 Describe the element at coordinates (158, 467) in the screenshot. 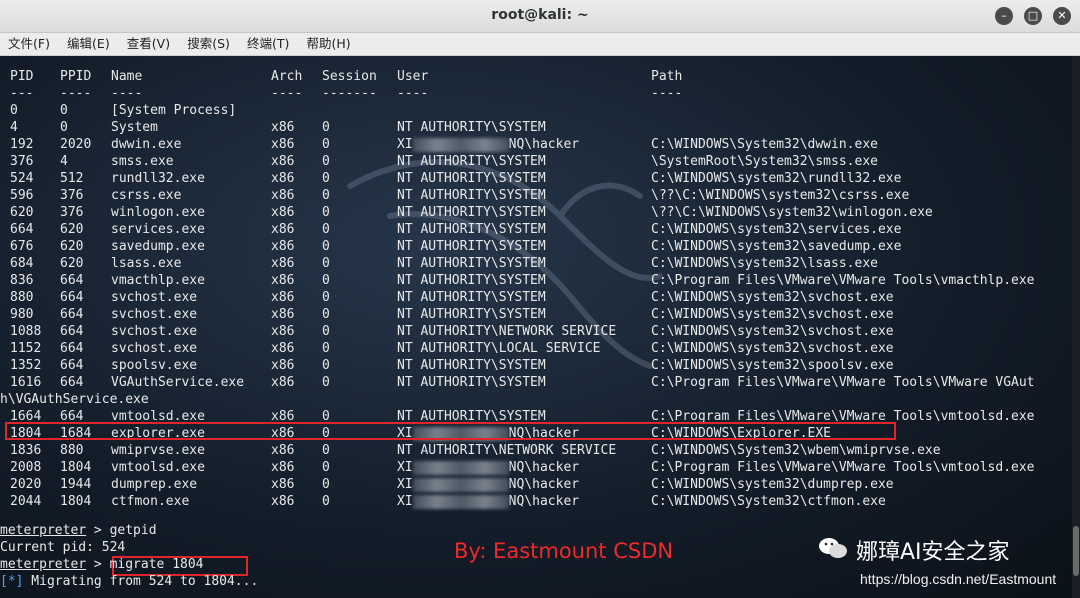

I see `cell-name: vmtoolsd.exe` at that location.